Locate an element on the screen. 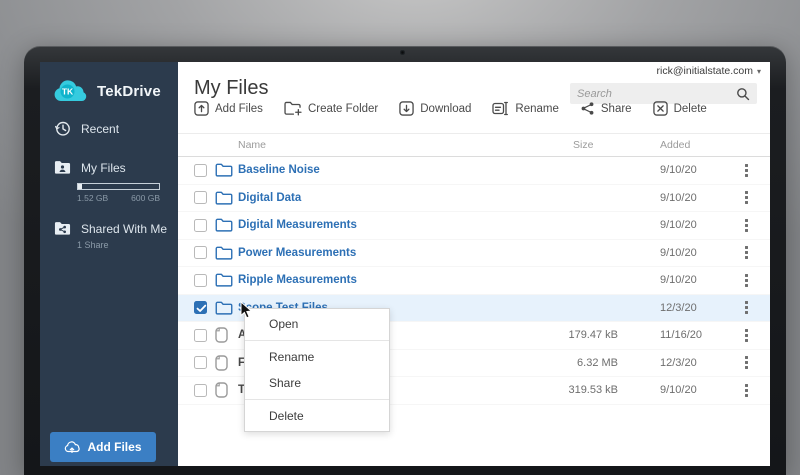 The height and width of the screenshot is (475, 800). delete-toolbar-button: Delete is located at coordinates (679, 108).